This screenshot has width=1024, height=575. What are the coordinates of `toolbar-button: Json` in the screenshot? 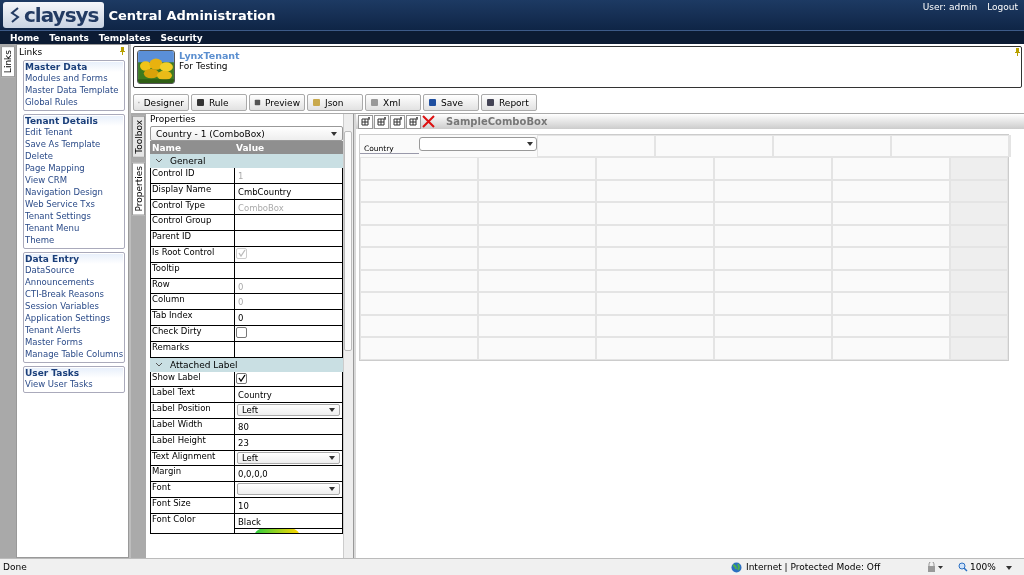 It's located at (335, 102).